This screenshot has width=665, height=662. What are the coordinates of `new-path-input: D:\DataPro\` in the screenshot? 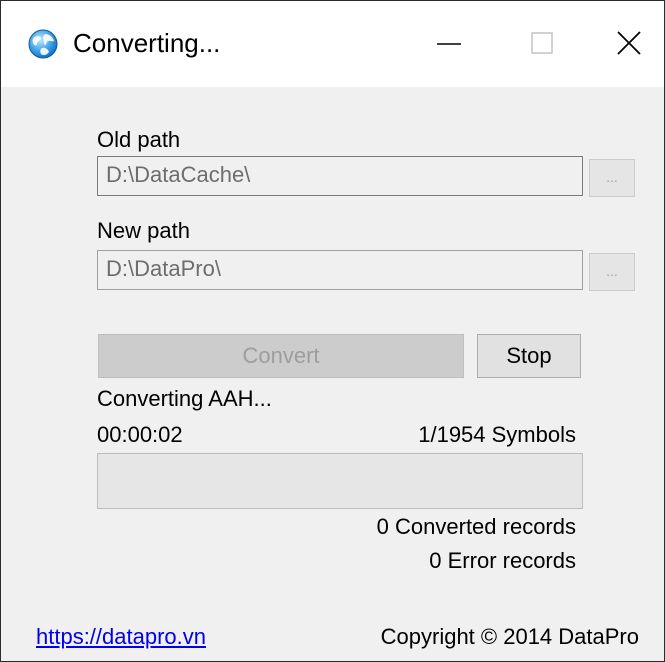 It's located at (340, 270).